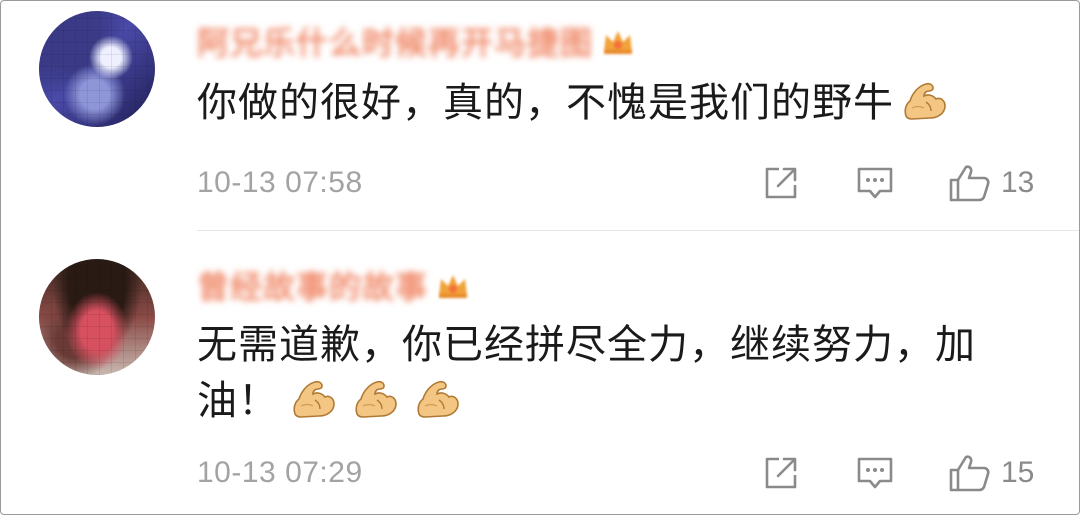 The image size is (1080, 515). What do you see at coordinates (620, 183) in the screenshot?
I see `comment-meta: 10-13 07:58 13` at bounding box center [620, 183].